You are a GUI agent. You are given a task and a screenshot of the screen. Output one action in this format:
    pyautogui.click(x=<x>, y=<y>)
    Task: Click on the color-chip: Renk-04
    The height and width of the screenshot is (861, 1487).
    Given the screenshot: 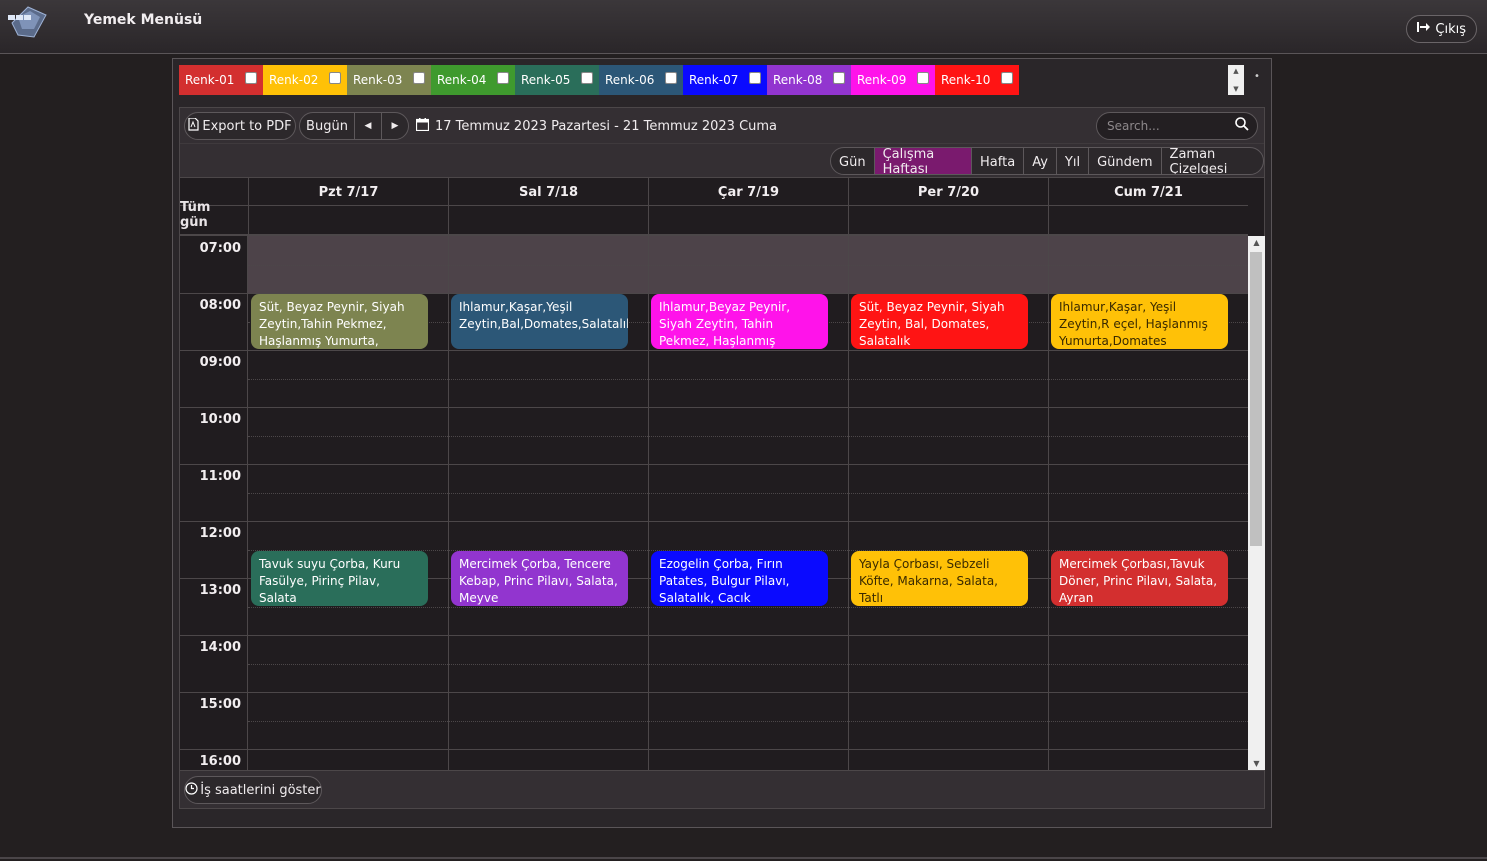 What is the action you would take?
    pyautogui.click(x=473, y=80)
    